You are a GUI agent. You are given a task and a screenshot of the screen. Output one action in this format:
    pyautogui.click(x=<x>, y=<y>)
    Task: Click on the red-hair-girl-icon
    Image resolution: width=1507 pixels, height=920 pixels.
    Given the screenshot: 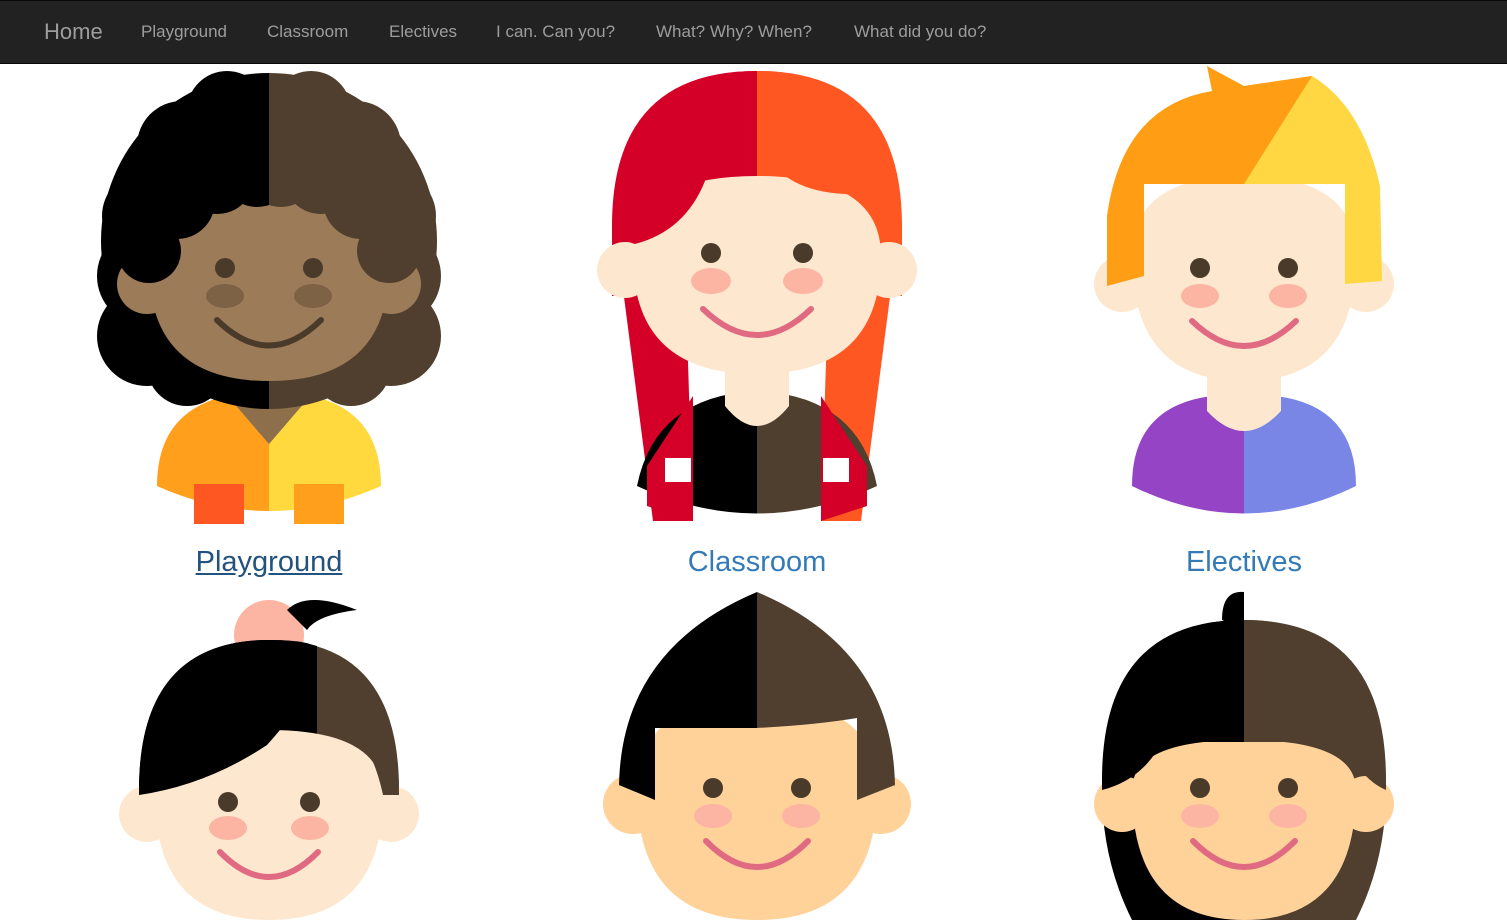 What is the action you would take?
    pyautogui.click(x=757, y=296)
    